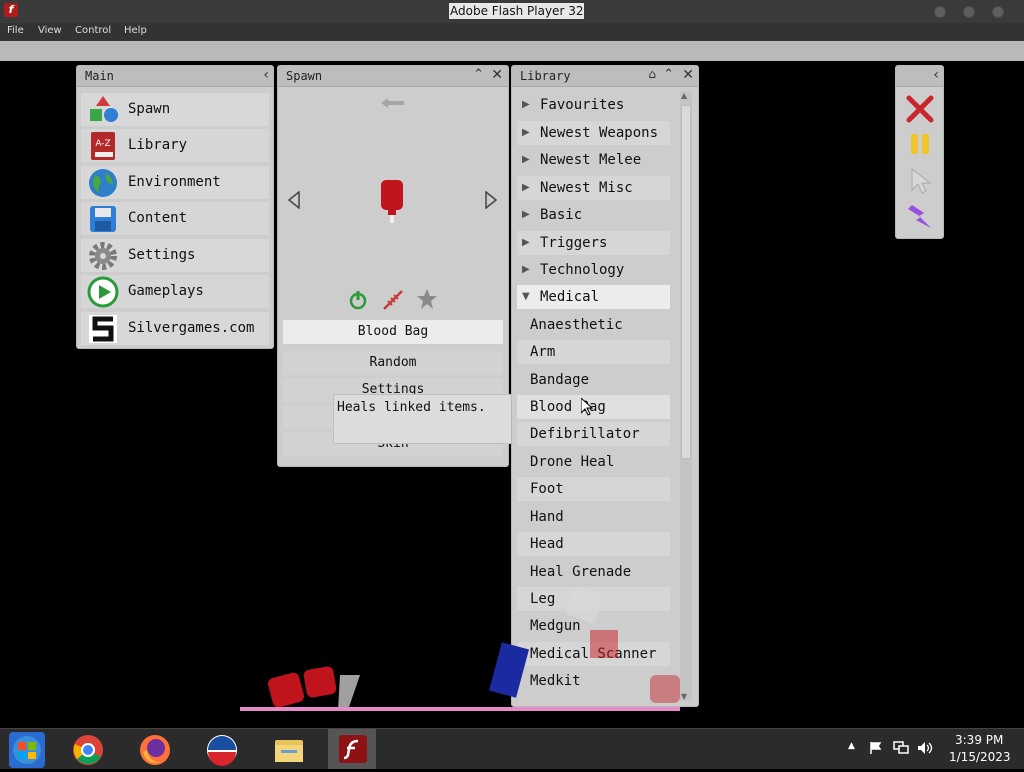 This screenshot has width=1024, height=772. Describe the element at coordinates (980, 757) in the screenshot. I see `clock-date: 1/15/2023` at that location.